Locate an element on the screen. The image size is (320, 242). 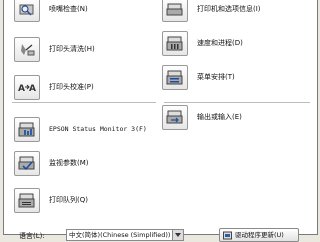
printer-info-icon is located at coordinates (175, 11).